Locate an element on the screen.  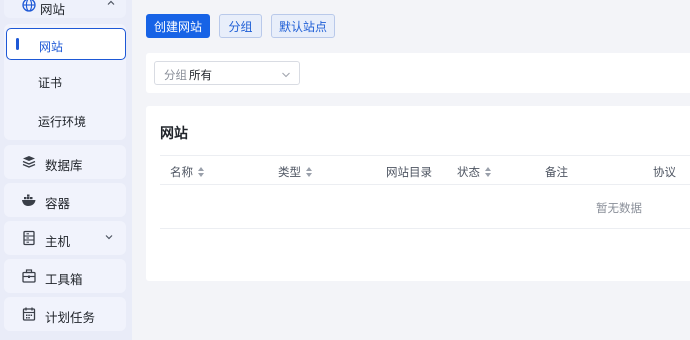
database-icon is located at coordinates (29, 162).